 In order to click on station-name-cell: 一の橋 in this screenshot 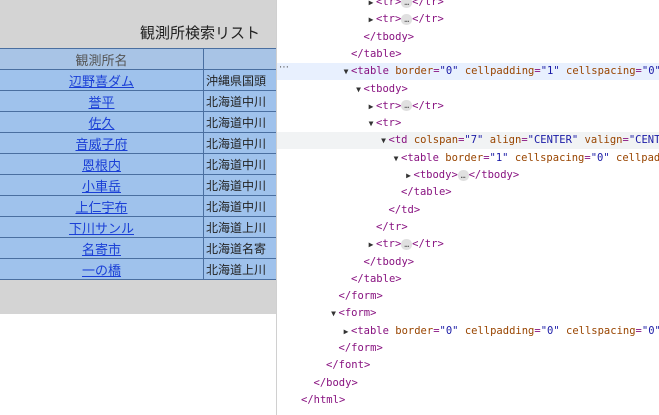, I will do `click(102, 269)`.